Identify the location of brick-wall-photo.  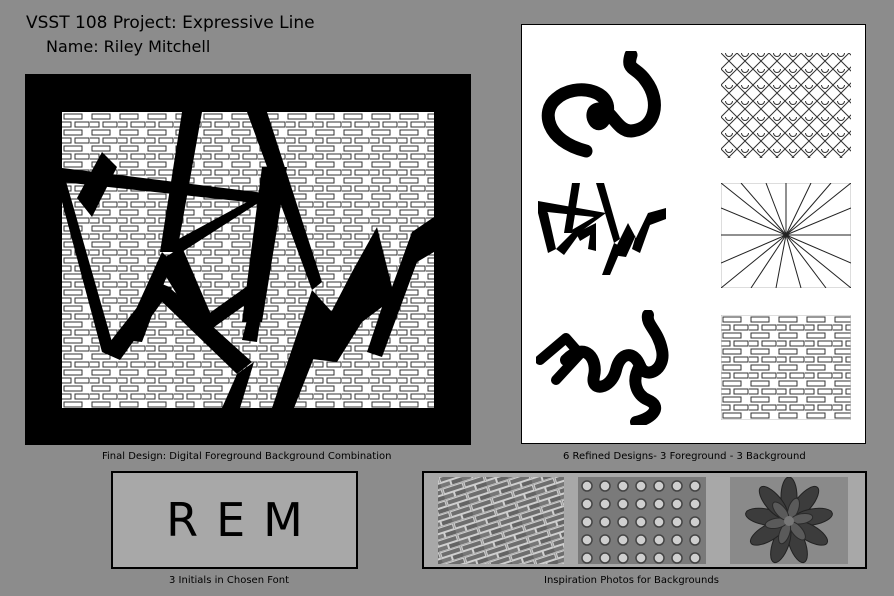
(501, 520).